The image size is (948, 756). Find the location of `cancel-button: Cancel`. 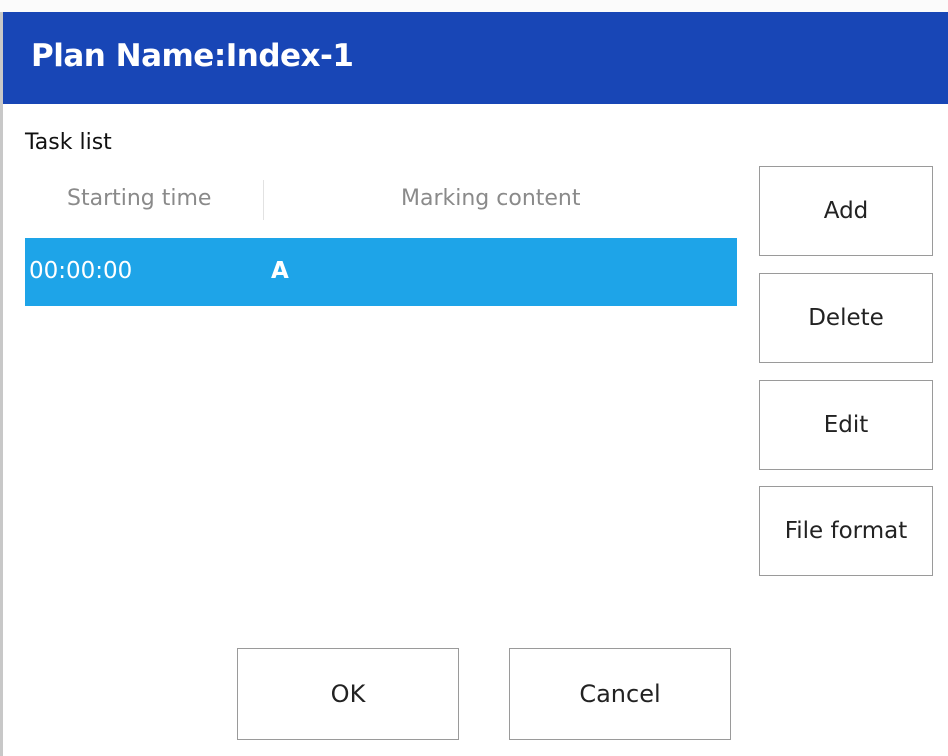

cancel-button: Cancel is located at coordinates (620, 694).